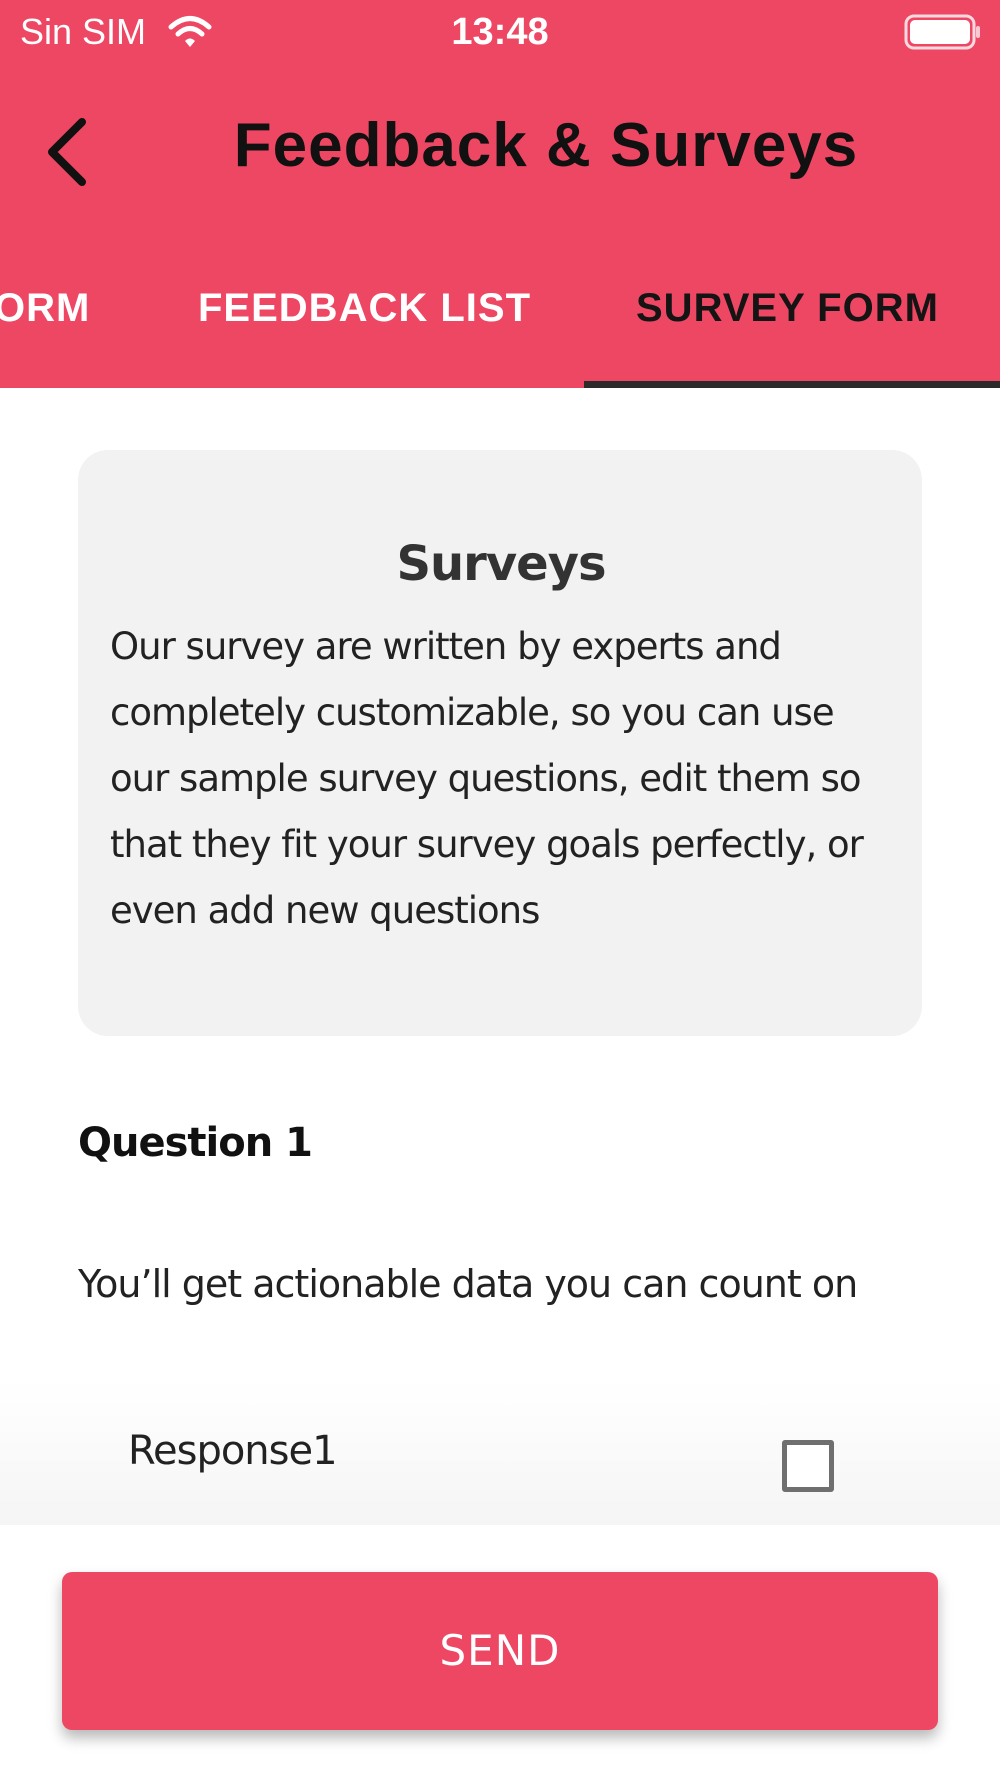  What do you see at coordinates (500, 32) in the screenshot?
I see `status-time: 13:48` at bounding box center [500, 32].